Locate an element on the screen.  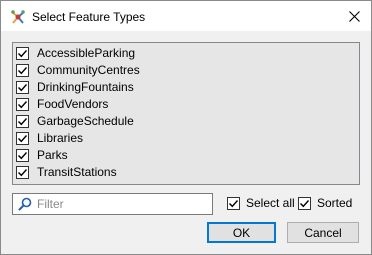
select-all-checkbox: Select all is located at coordinates (261, 203).